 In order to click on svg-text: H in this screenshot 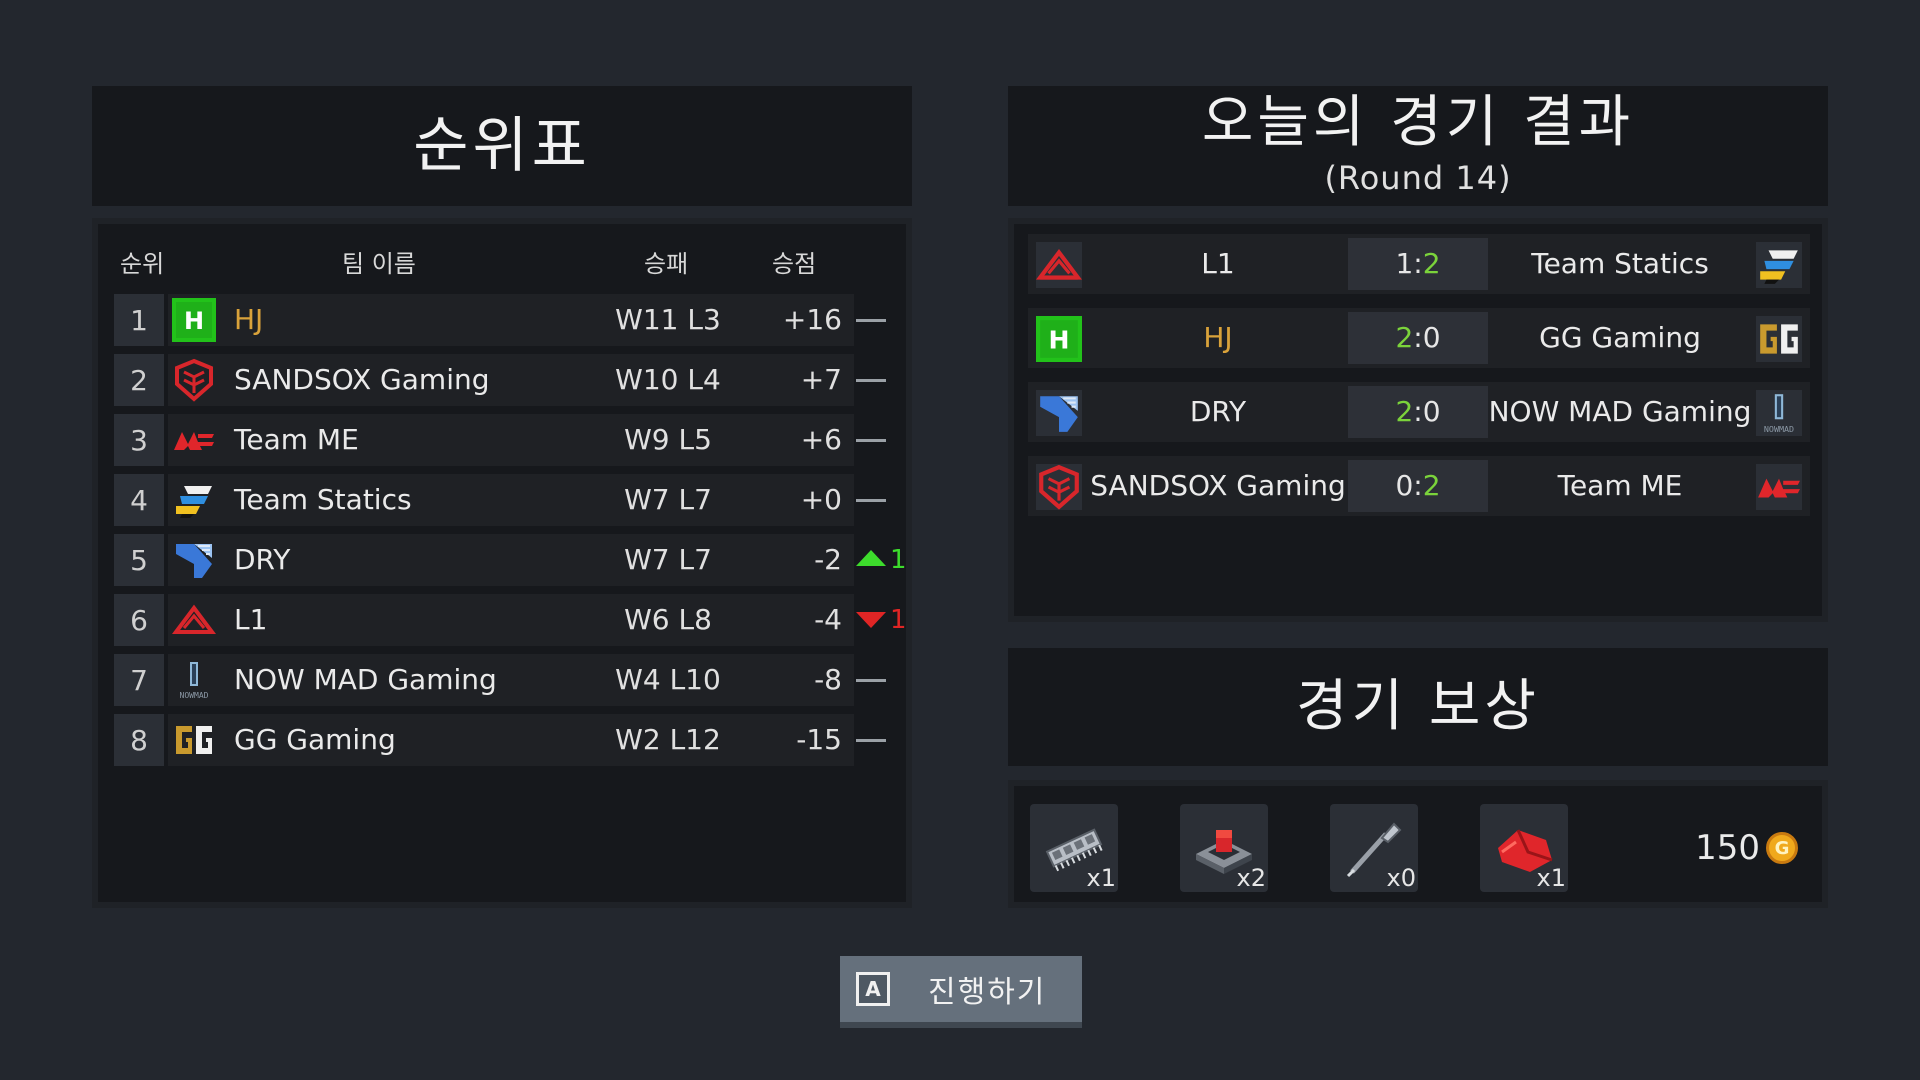, I will do `click(194, 321)`.